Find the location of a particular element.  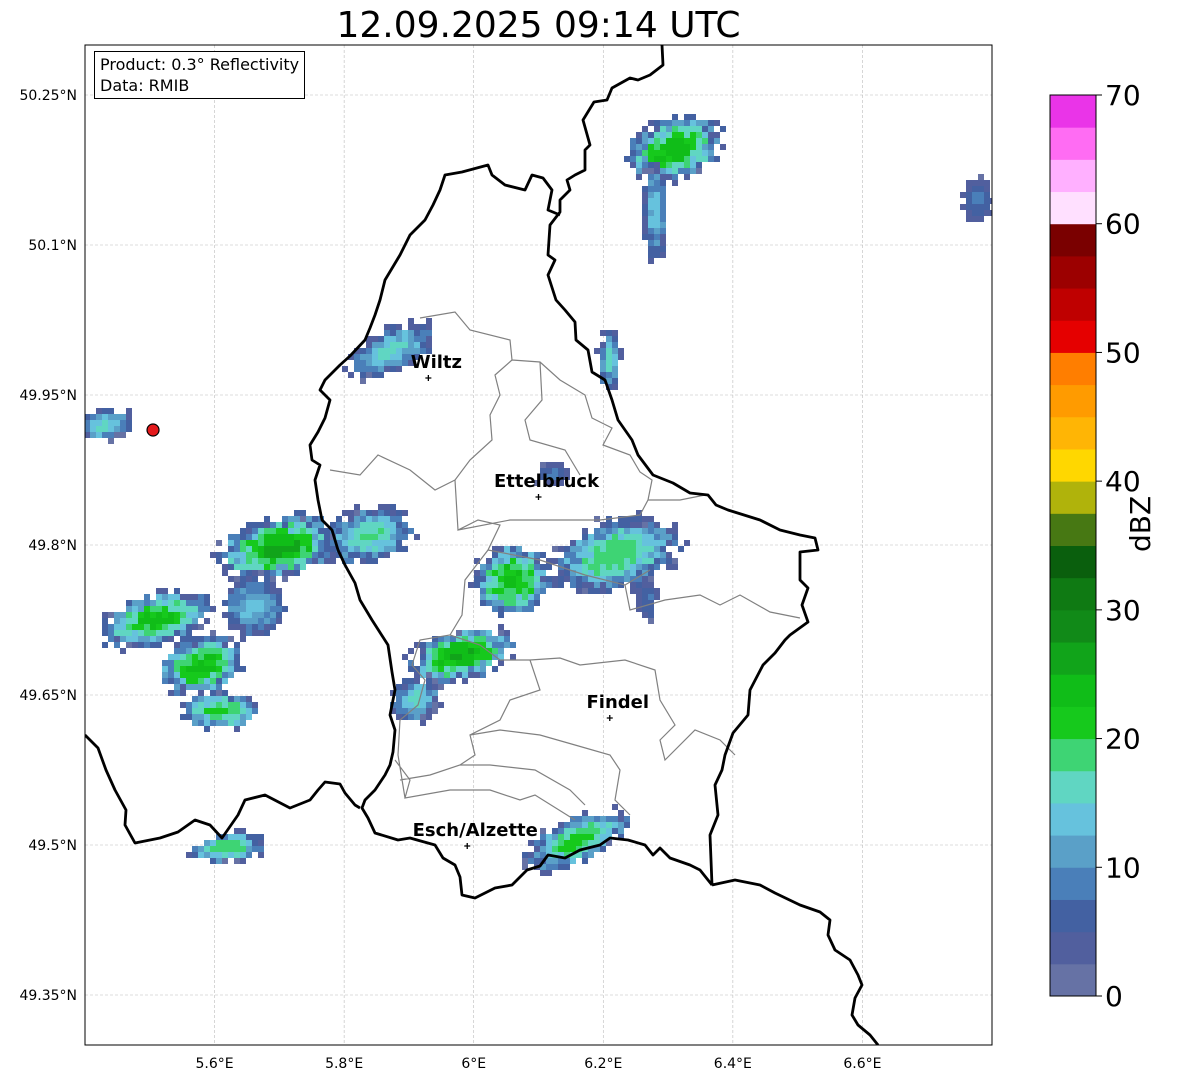

colorbar-segment is located at coordinates (1073, 111).